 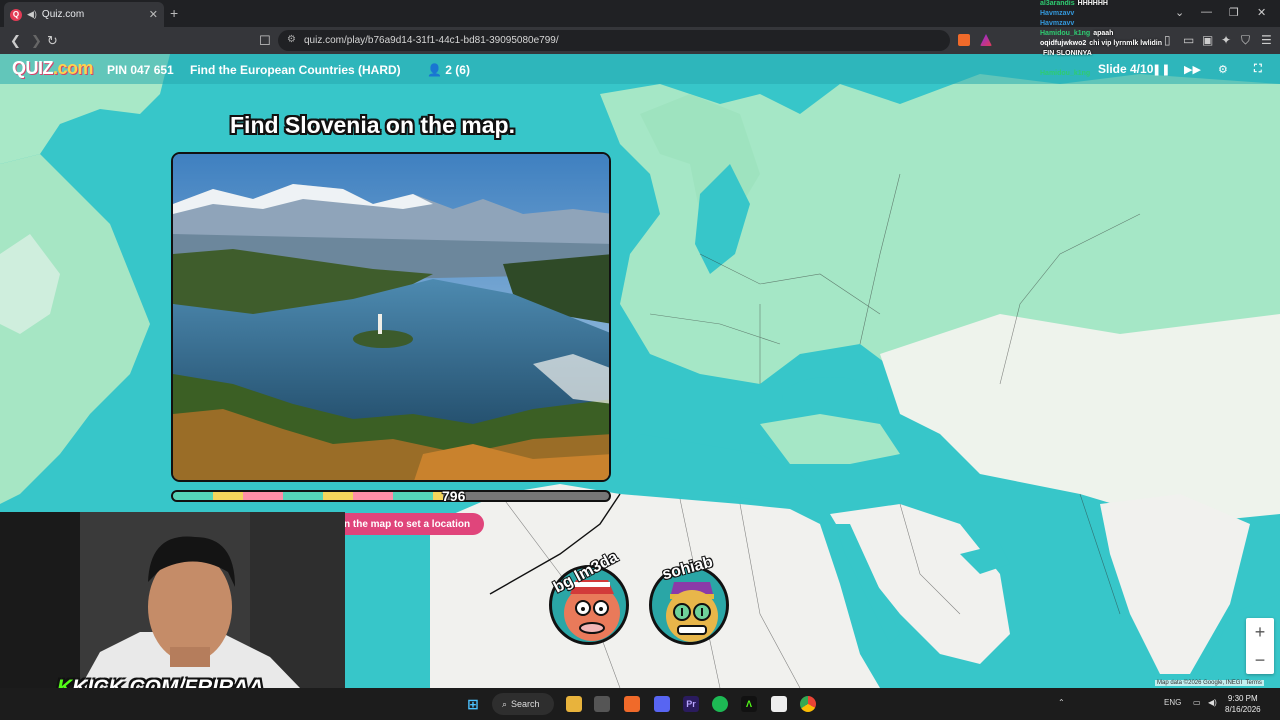 I want to click on person-icon: 👤, so click(x=436, y=70).